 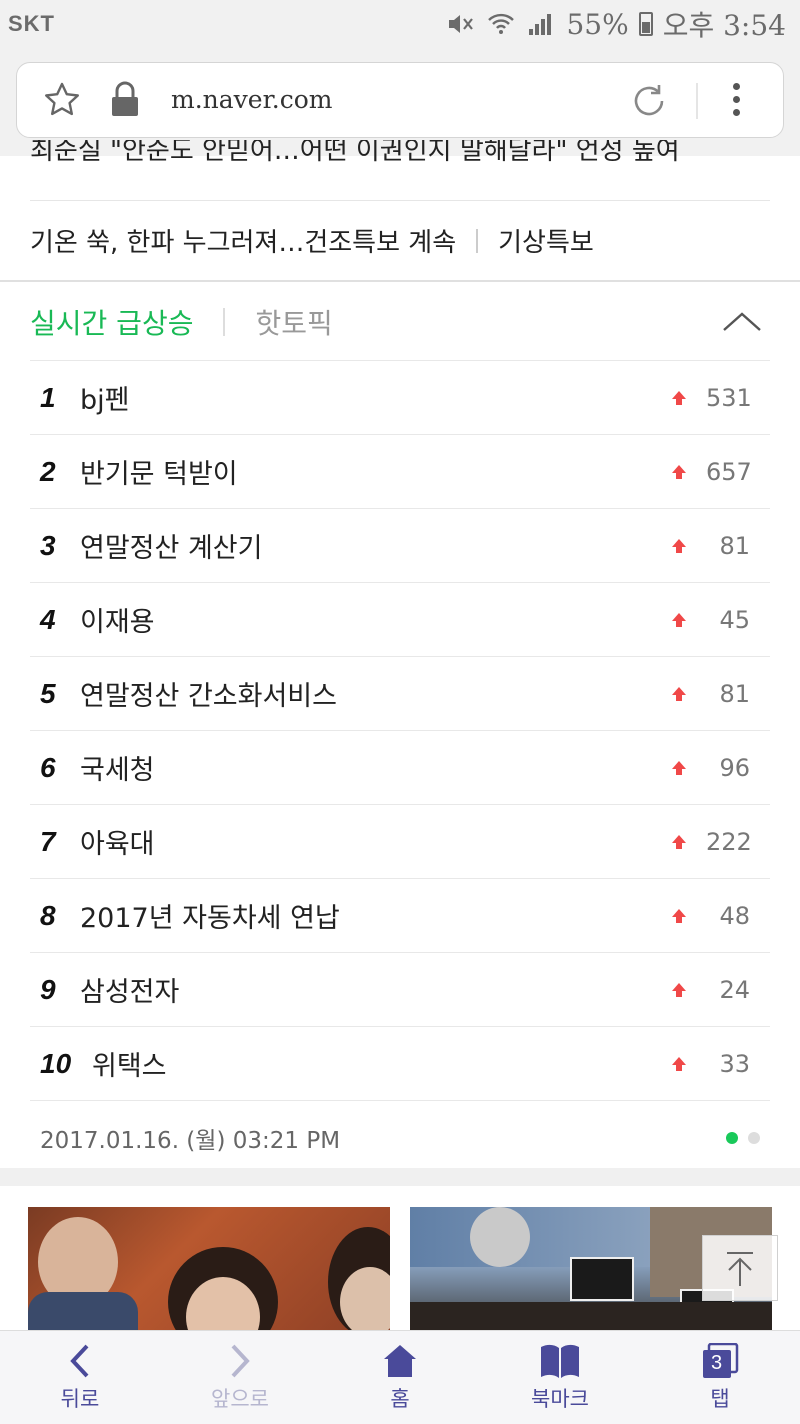 I want to click on news-partial-headline: 최순실 "안준도 안믿어…어떤 이권인지 말해달라" 언성 높여, so click(x=400, y=153).